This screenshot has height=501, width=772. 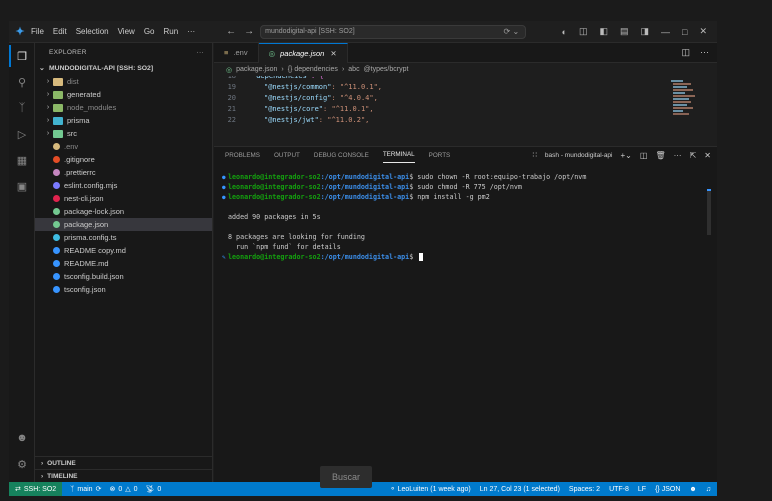 What do you see at coordinates (231, 31) in the screenshot?
I see `back-arrow-icon: ←` at bounding box center [231, 31].